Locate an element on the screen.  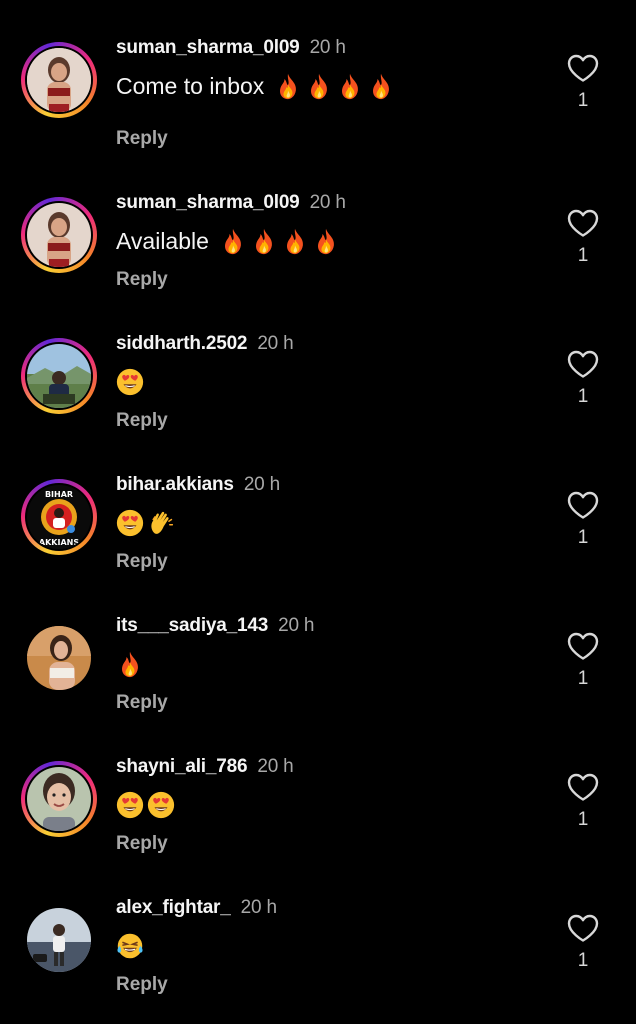
comment-text: Available is located at coordinates (228, 241).